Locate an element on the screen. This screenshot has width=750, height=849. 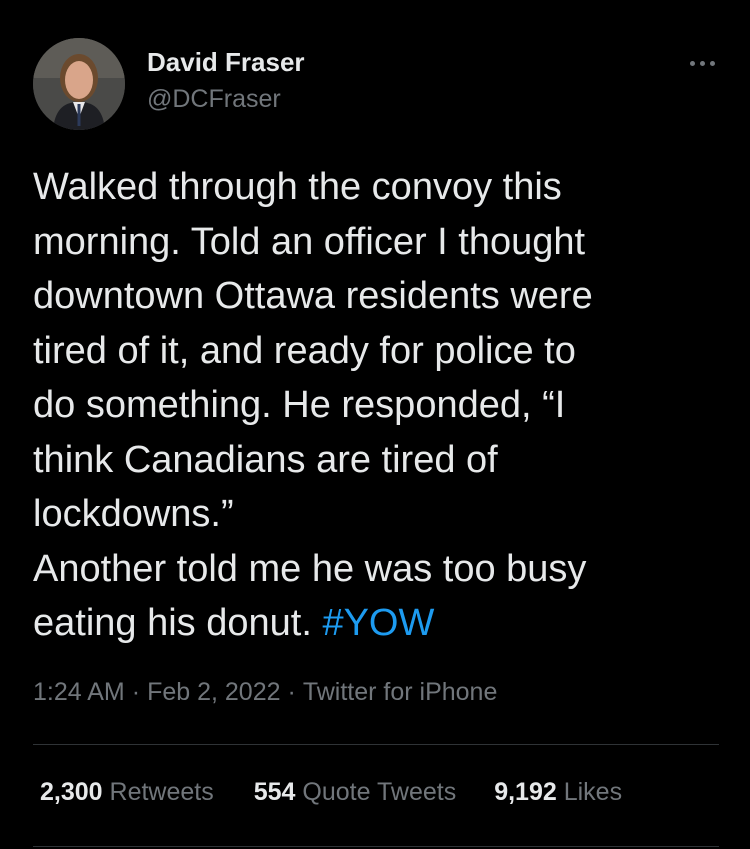
quote-tweets-stat: 554 Quote Tweets is located at coordinates (355, 792).